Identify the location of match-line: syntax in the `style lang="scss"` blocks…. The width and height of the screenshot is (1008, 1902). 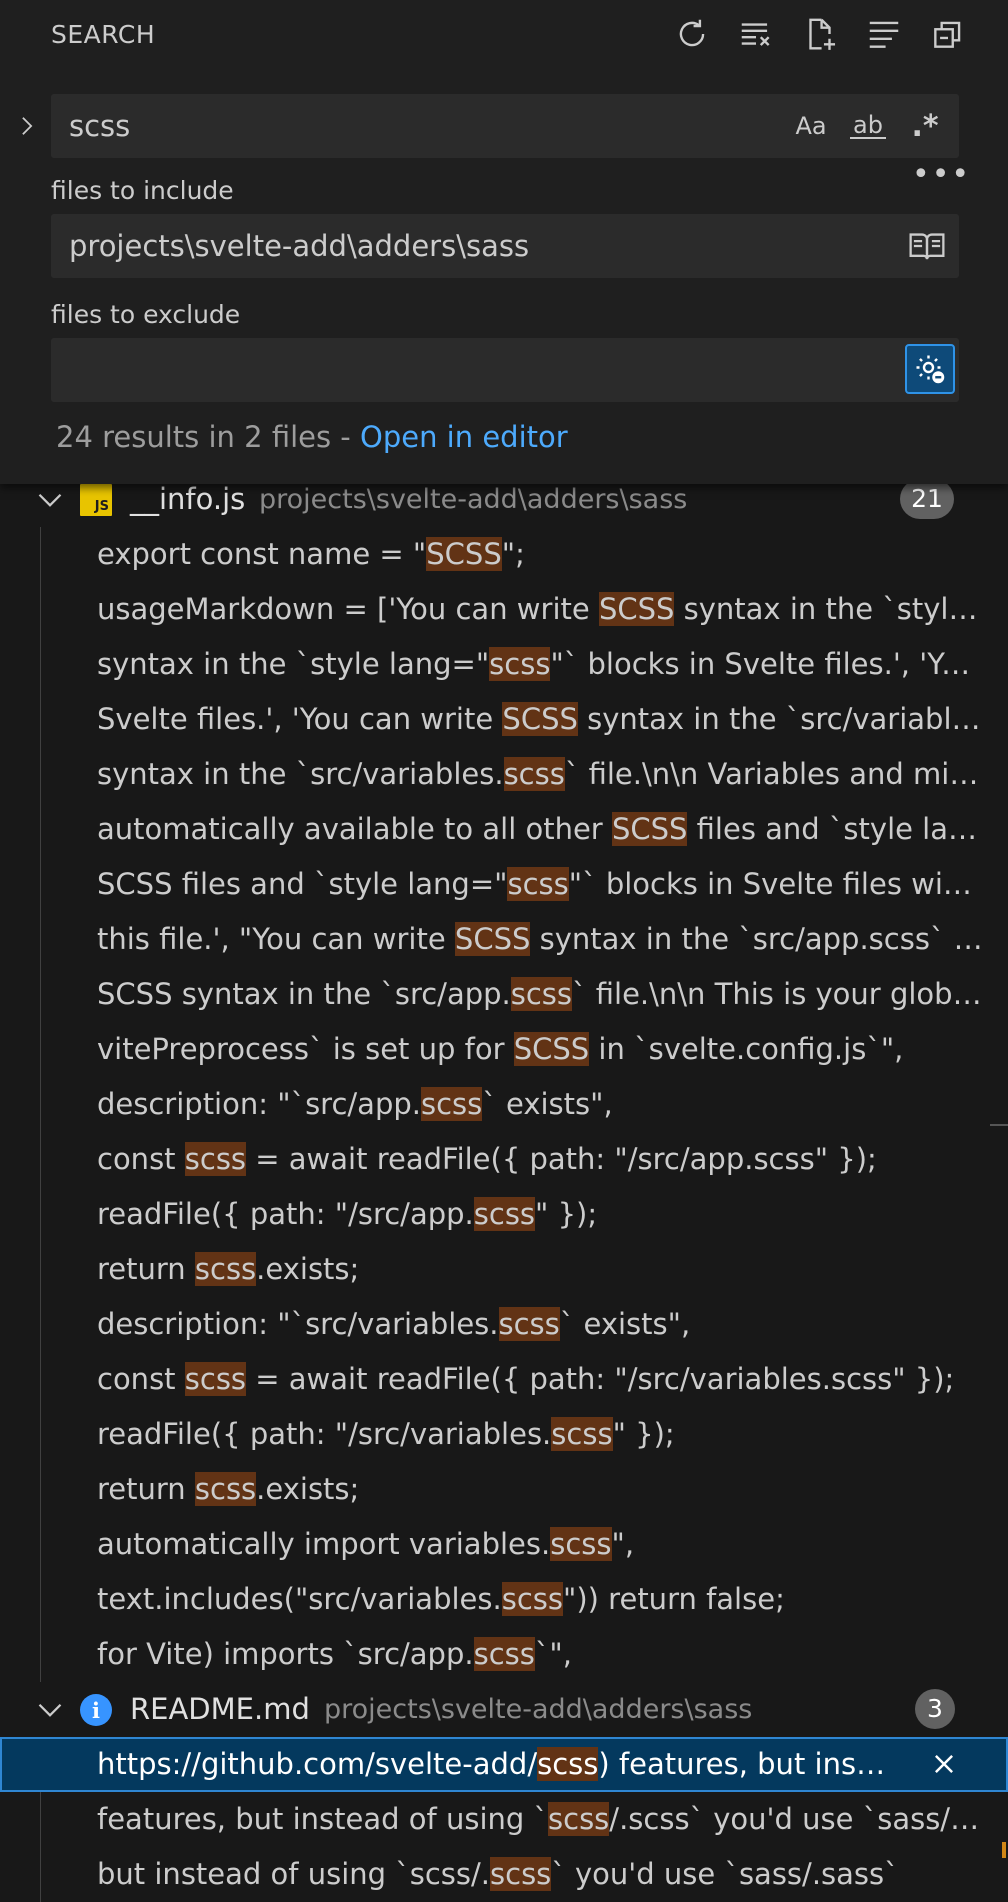
(504, 664).